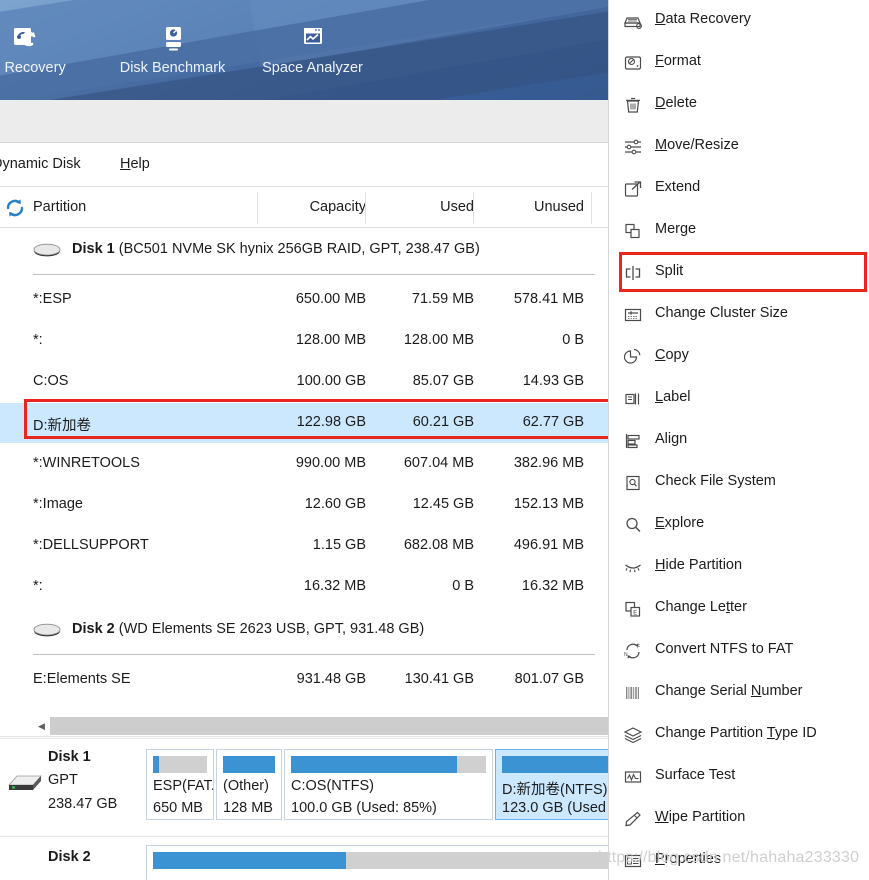  Describe the element at coordinates (41, 726) in the screenshot. I see `scroll-left-arrow-icon: ◀` at that location.